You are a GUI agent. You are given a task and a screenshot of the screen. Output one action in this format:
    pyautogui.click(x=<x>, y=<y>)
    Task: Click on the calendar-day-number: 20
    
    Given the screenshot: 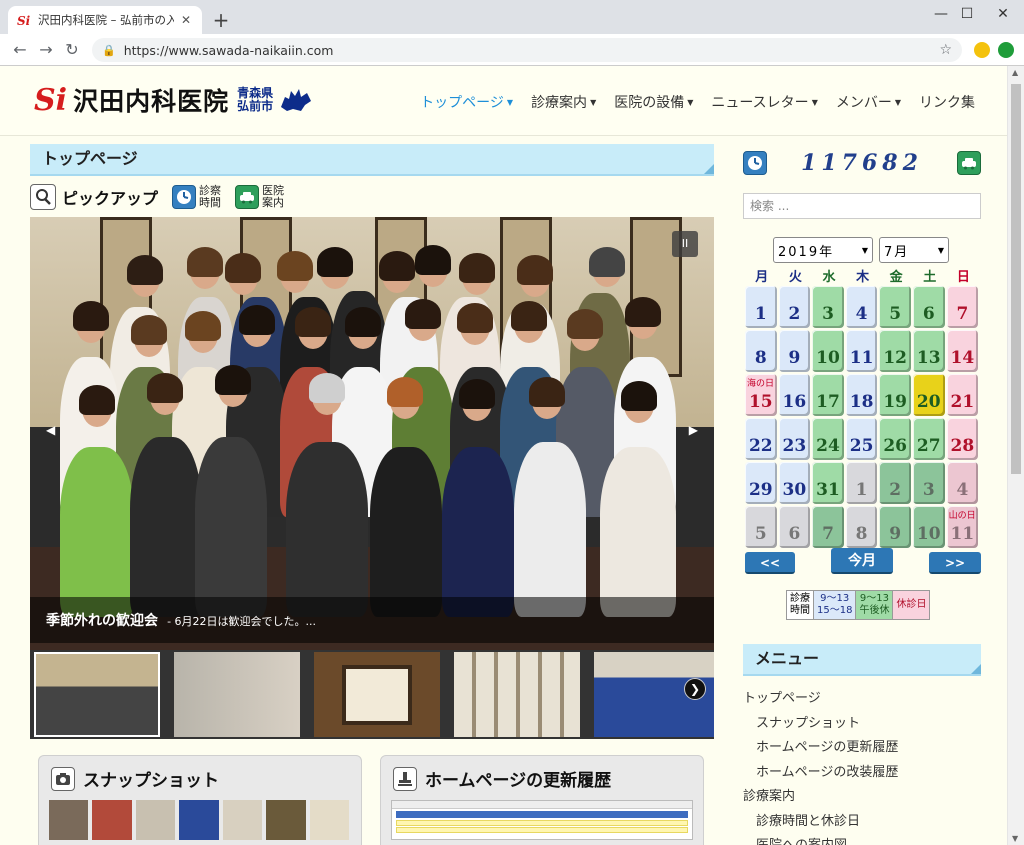 What is the action you would take?
    pyautogui.click(x=928, y=402)
    